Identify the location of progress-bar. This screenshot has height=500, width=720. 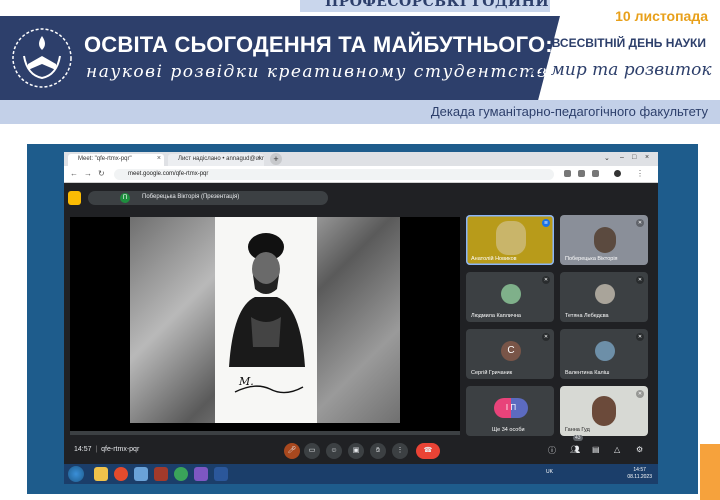
(265, 433).